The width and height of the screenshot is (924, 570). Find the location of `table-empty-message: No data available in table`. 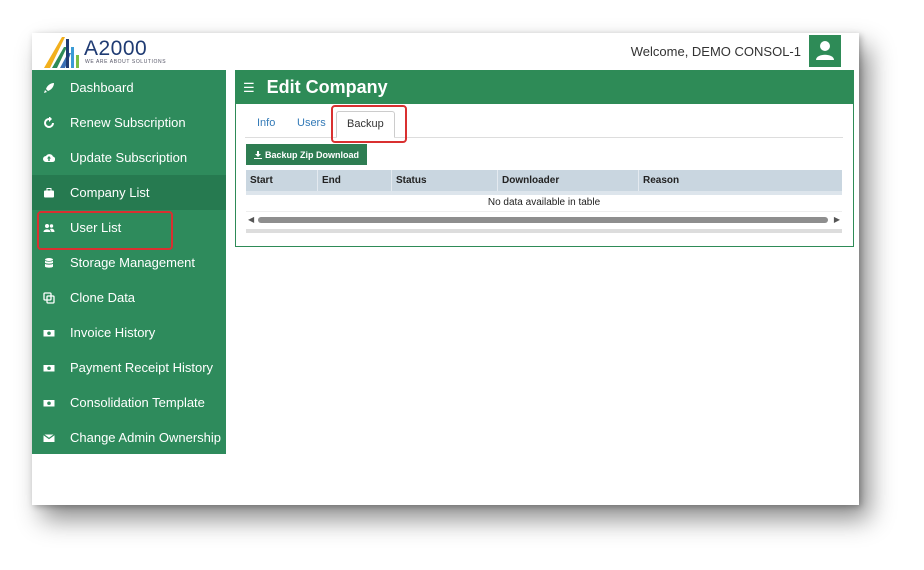

table-empty-message: No data available in table is located at coordinates (544, 203).